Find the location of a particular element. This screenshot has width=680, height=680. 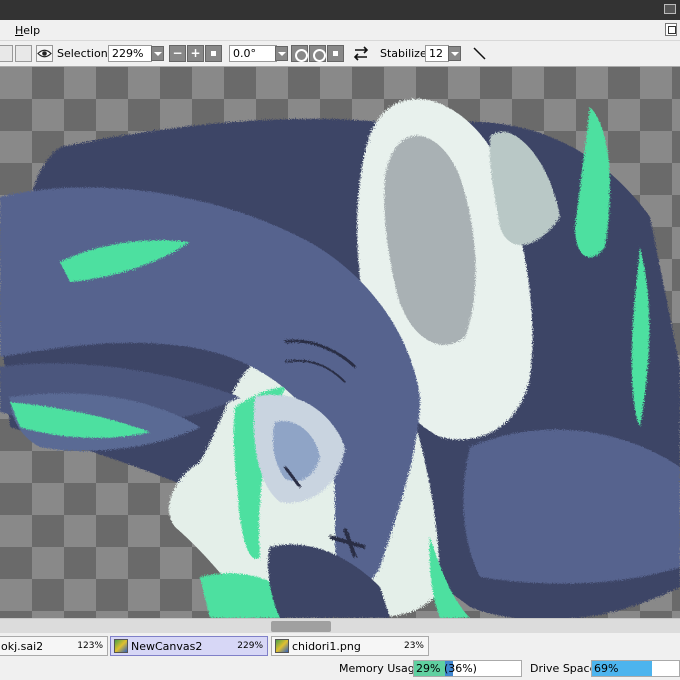

tab-zoom: 229% is located at coordinates (250, 646).